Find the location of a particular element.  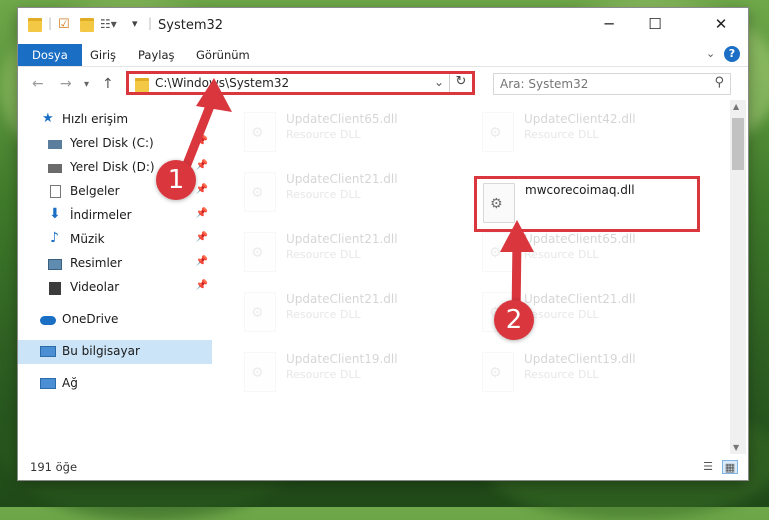

step-1-badge: 1 is located at coordinates (176, 180).